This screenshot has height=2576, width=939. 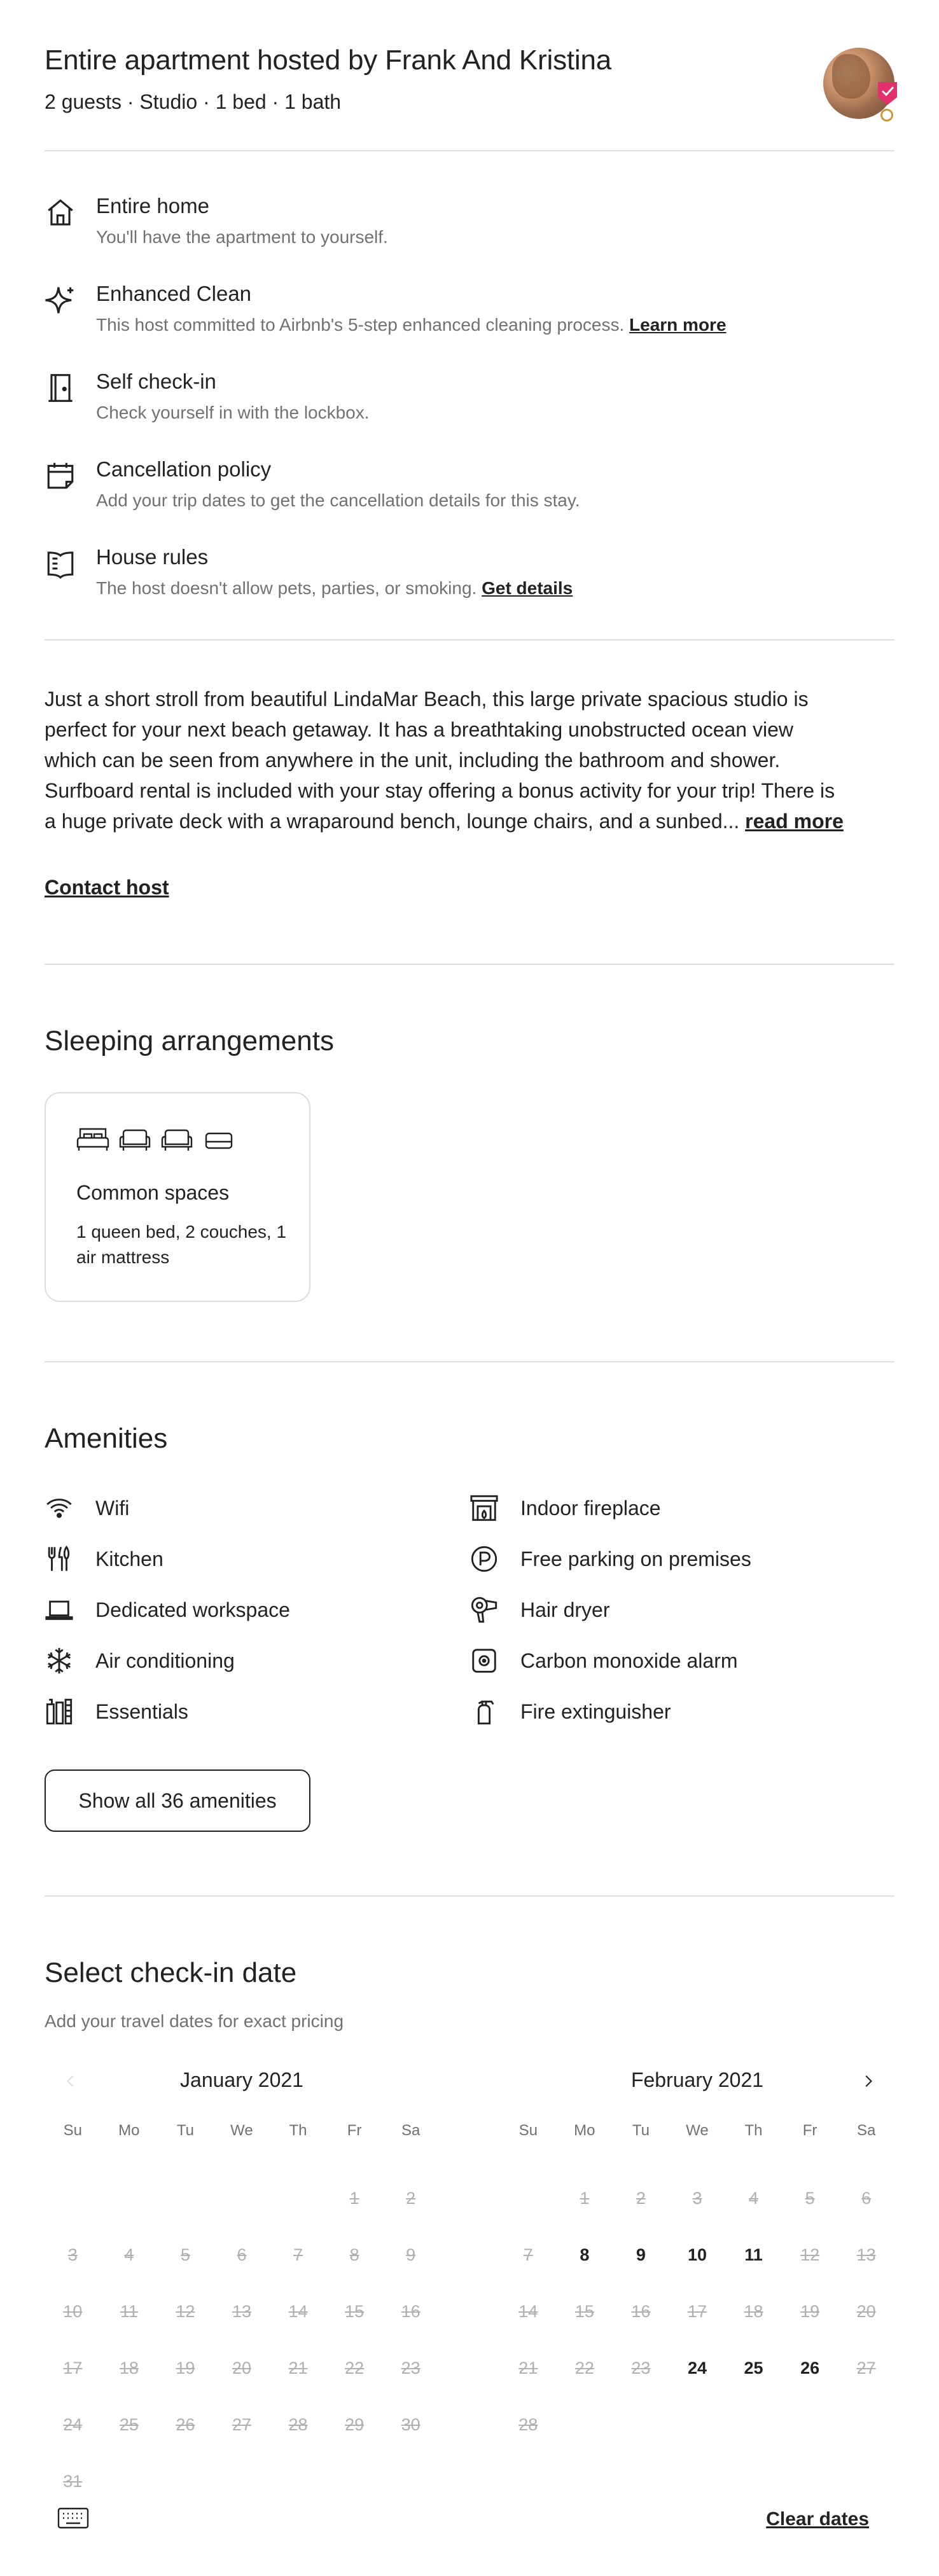 What do you see at coordinates (888, 93) in the screenshot?
I see `superhost-badge-icon` at bounding box center [888, 93].